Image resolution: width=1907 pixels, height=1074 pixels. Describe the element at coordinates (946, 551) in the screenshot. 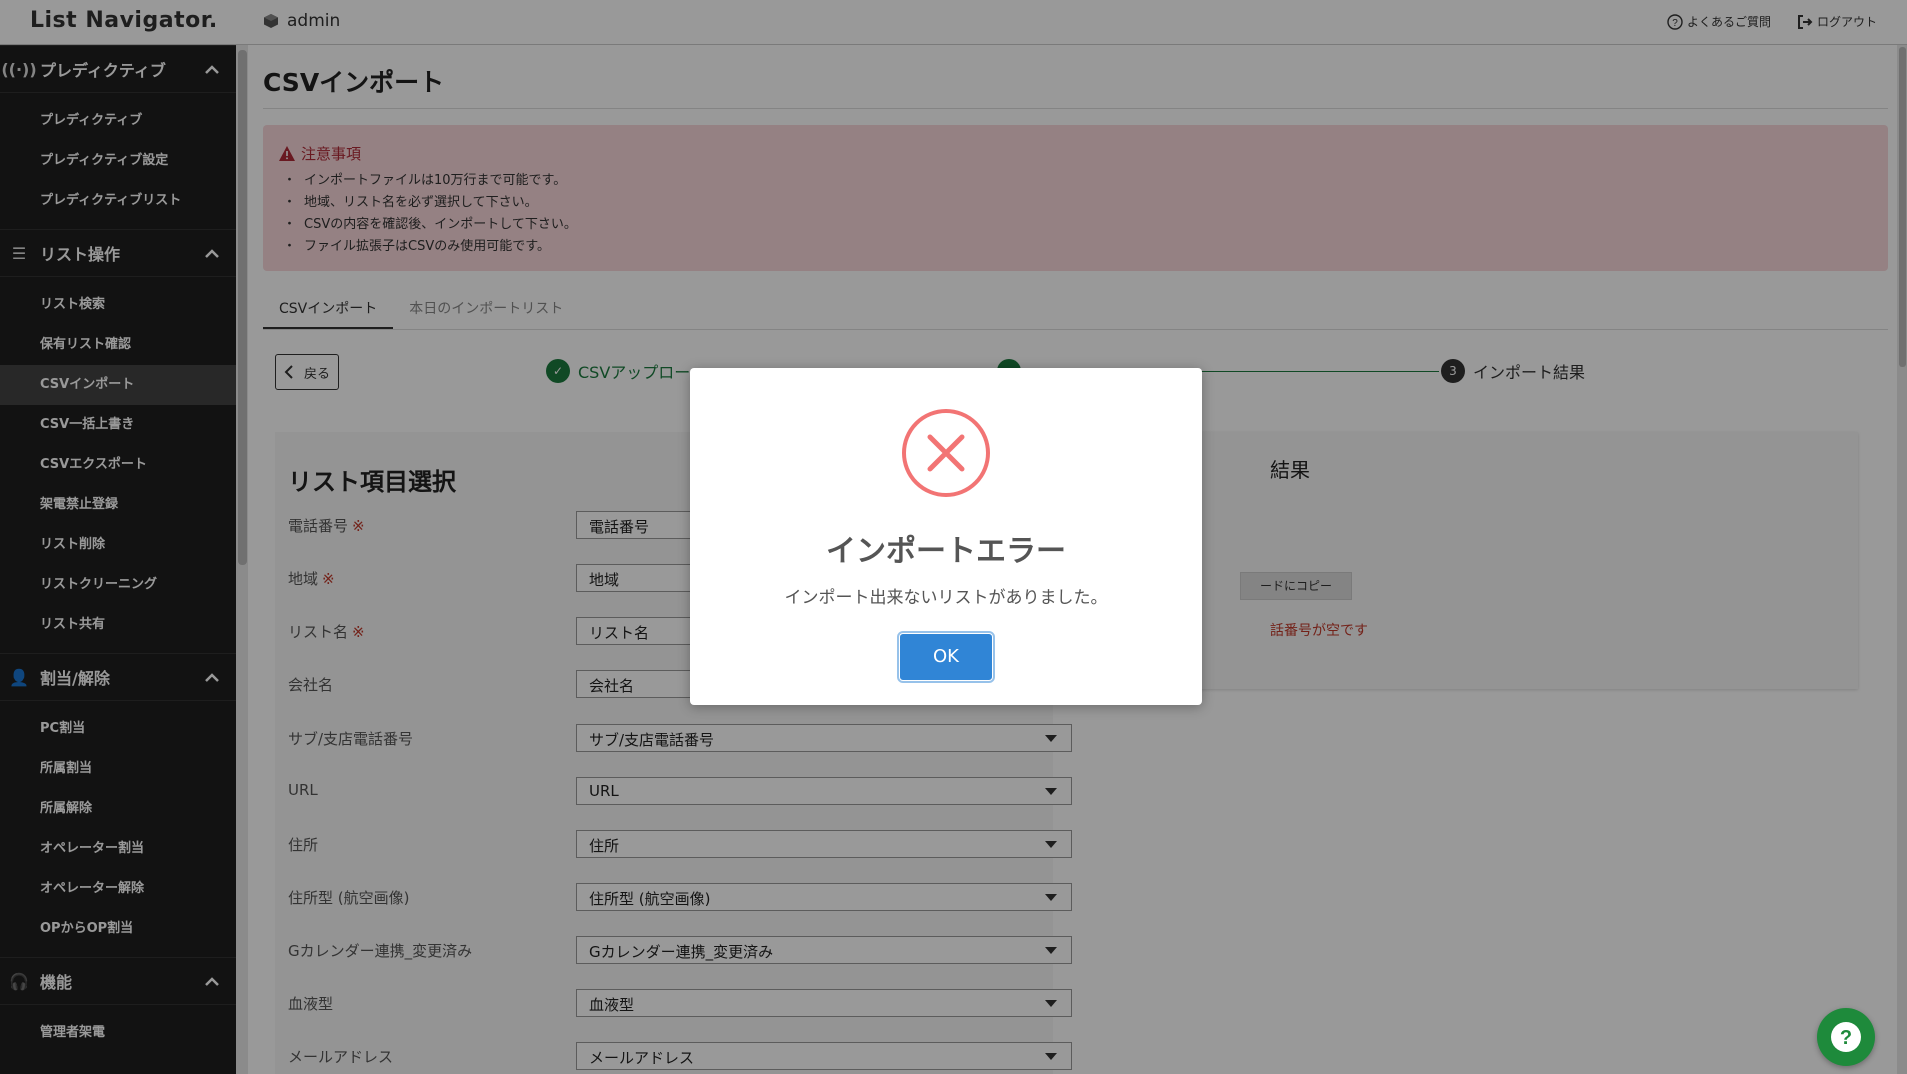

I see `dialog-title: インポートエラー` at that location.